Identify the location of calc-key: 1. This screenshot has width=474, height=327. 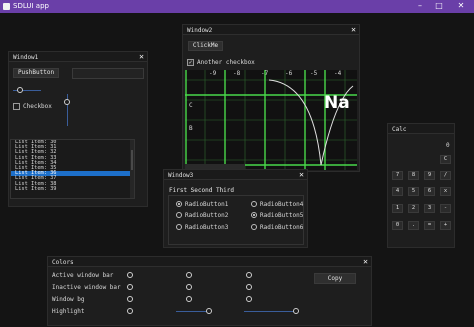
(397, 208).